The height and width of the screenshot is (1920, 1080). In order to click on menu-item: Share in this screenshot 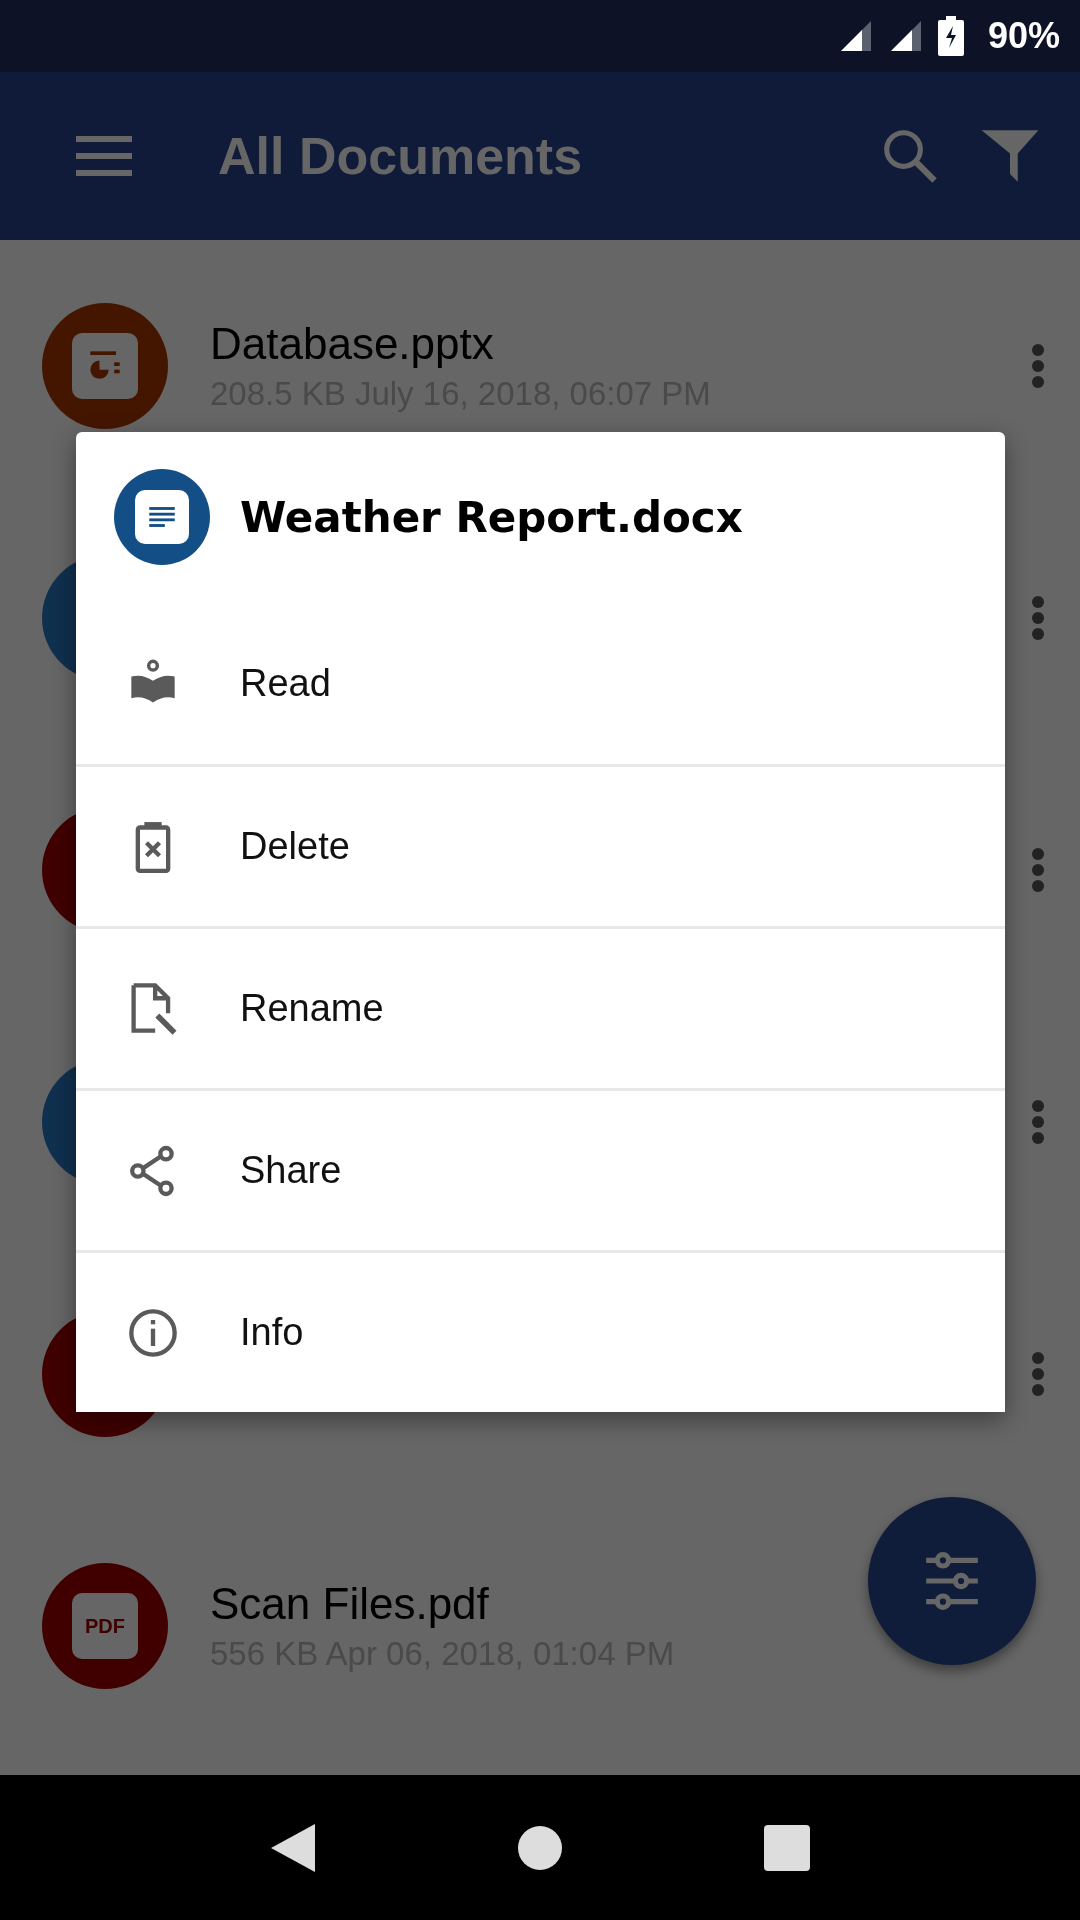, I will do `click(540, 1169)`.